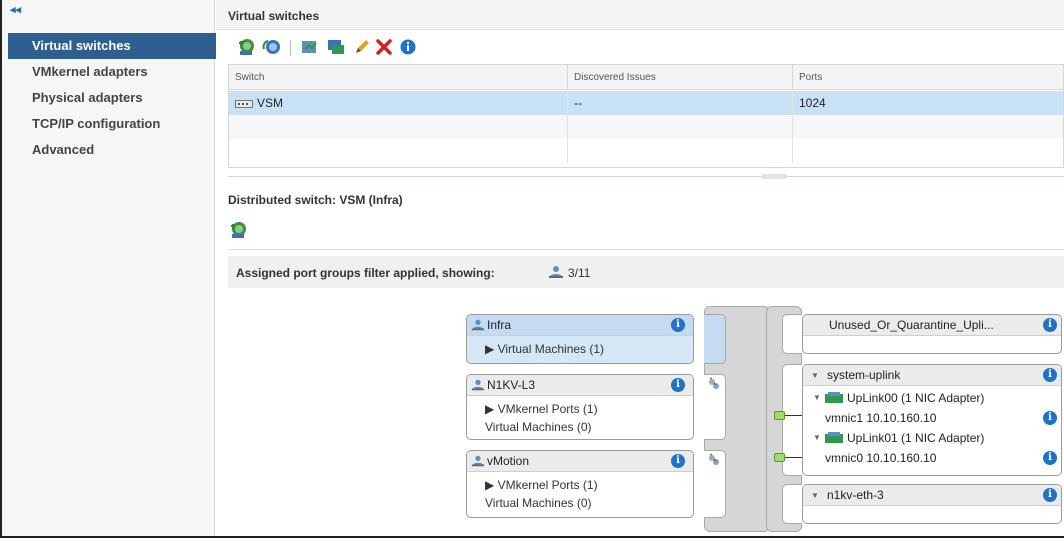 This screenshot has width=1064, height=538. Describe the element at coordinates (408, 47) in the screenshot. I see `info-icon` at that location.